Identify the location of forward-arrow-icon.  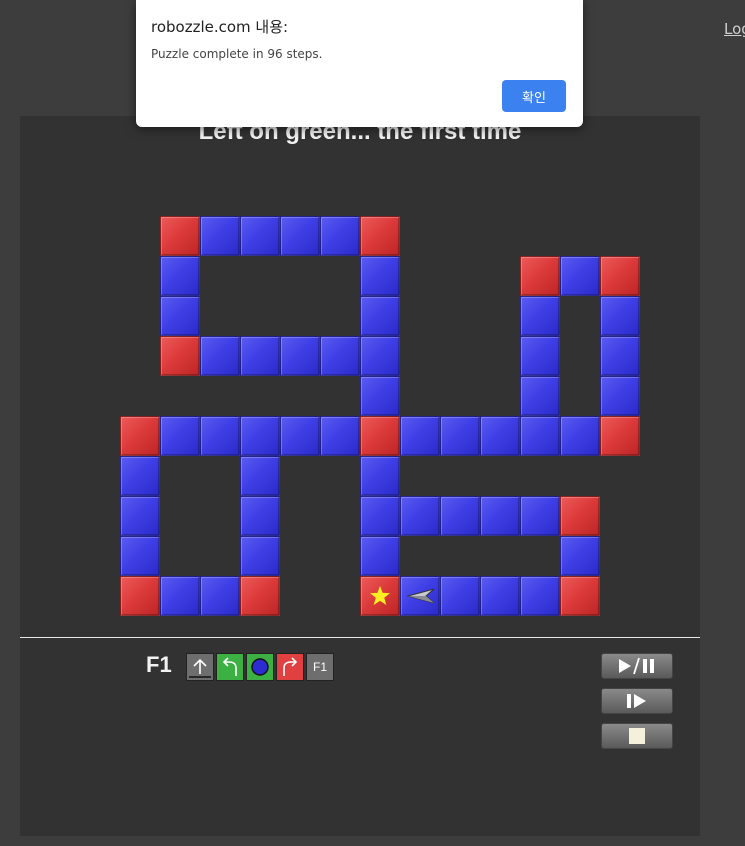
(200, 668).